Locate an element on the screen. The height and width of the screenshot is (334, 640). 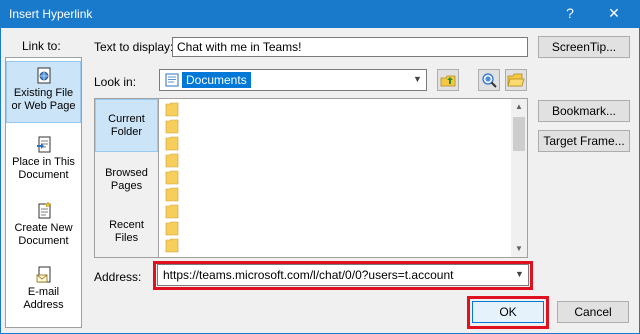
up-folder-icon is located at coordinates (448, 81).